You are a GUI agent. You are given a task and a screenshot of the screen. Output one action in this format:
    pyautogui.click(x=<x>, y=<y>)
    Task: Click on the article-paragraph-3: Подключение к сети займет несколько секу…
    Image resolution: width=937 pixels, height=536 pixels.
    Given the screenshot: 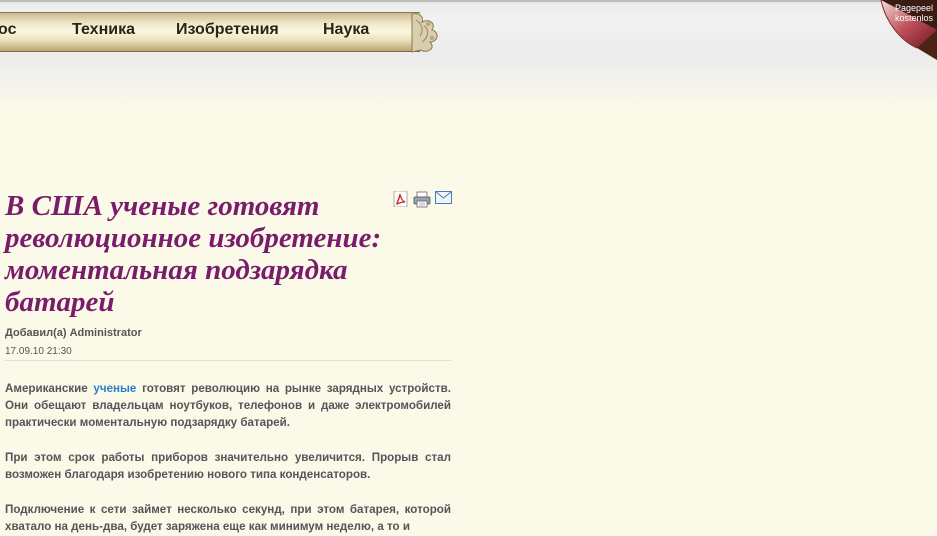 What is the action you would take?
    pyautogui.click(x=228, y=518)
    